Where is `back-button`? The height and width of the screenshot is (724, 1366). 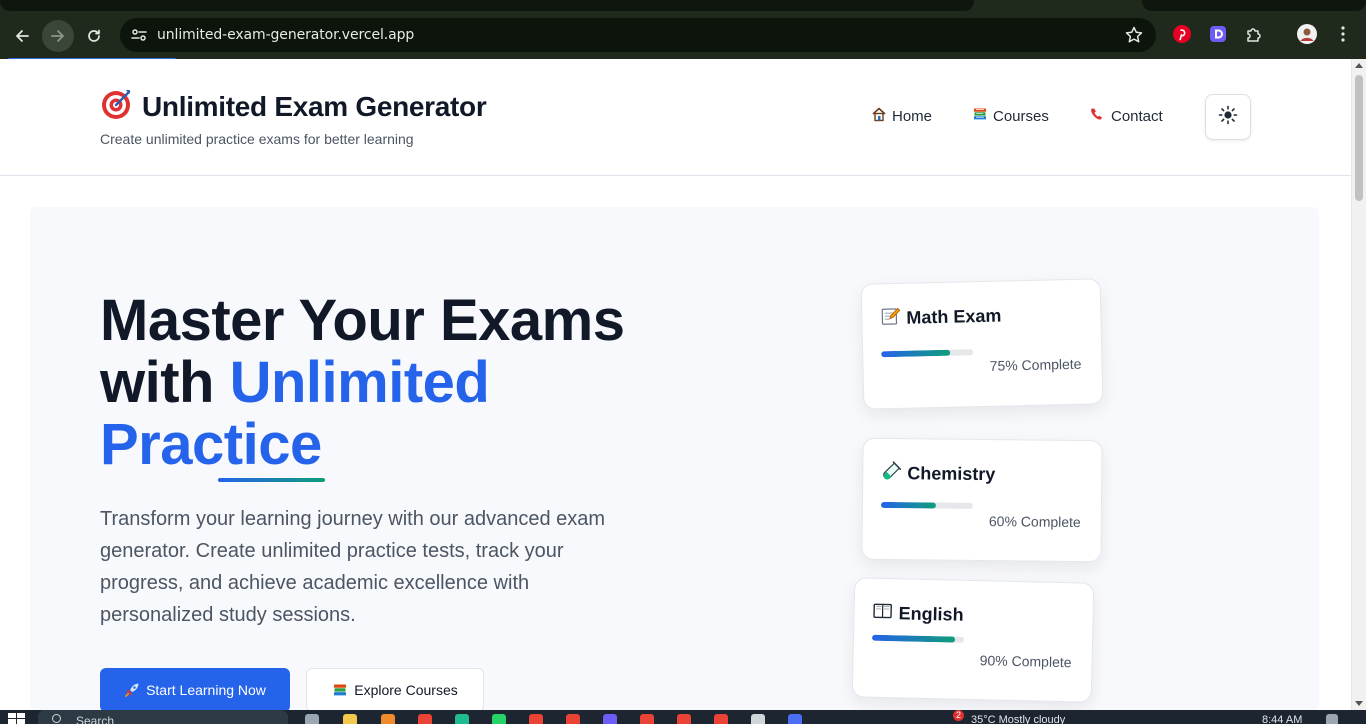 back-button is located at coordinates (22, 36).